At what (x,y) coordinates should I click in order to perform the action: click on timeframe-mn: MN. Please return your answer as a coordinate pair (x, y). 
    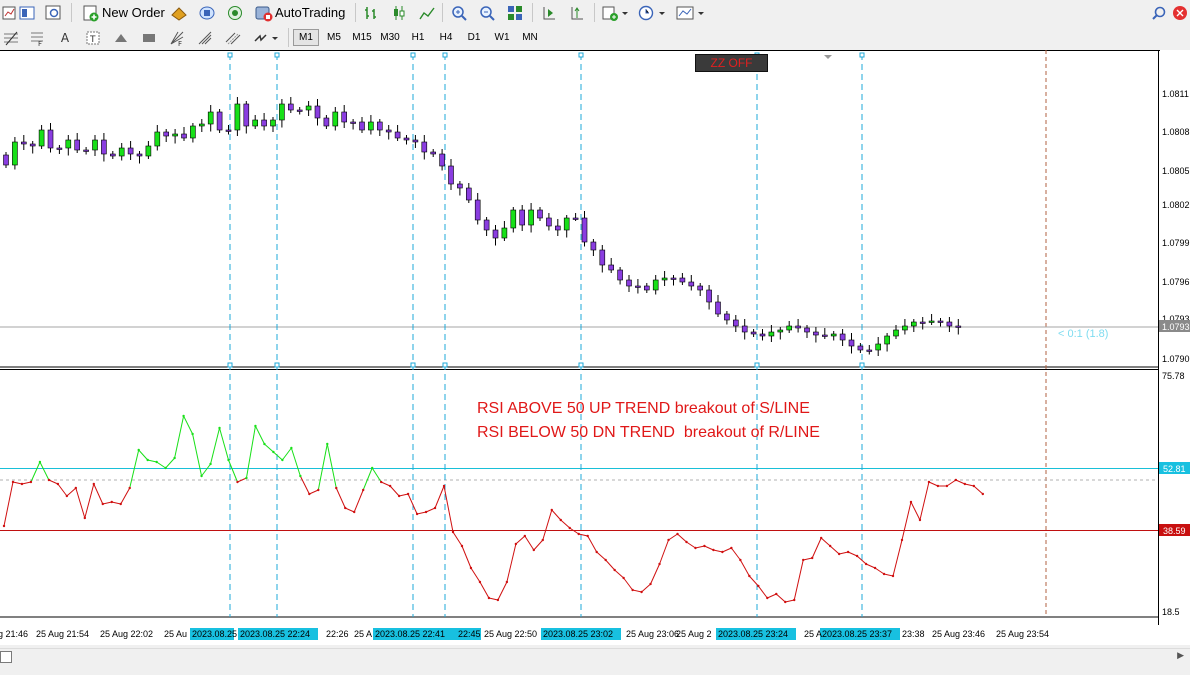
    Looking at the image, I should click on (530, 37).